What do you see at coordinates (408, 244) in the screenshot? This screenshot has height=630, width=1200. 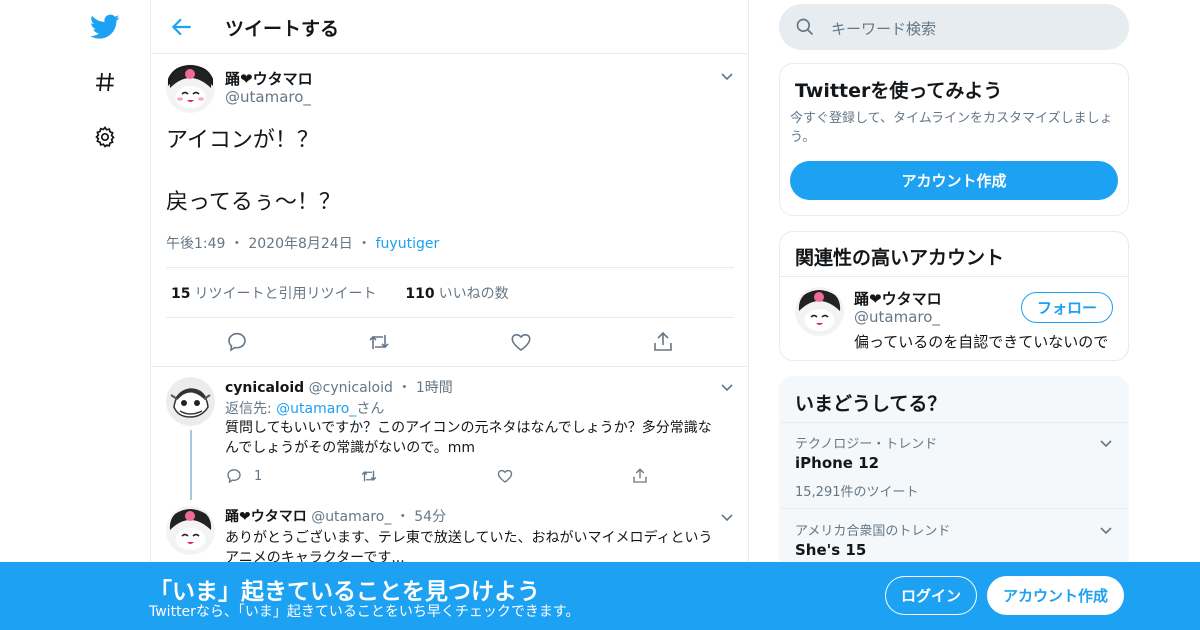 I see `tweet-source-link: fuyutiger` at bounding box center [408, 244].